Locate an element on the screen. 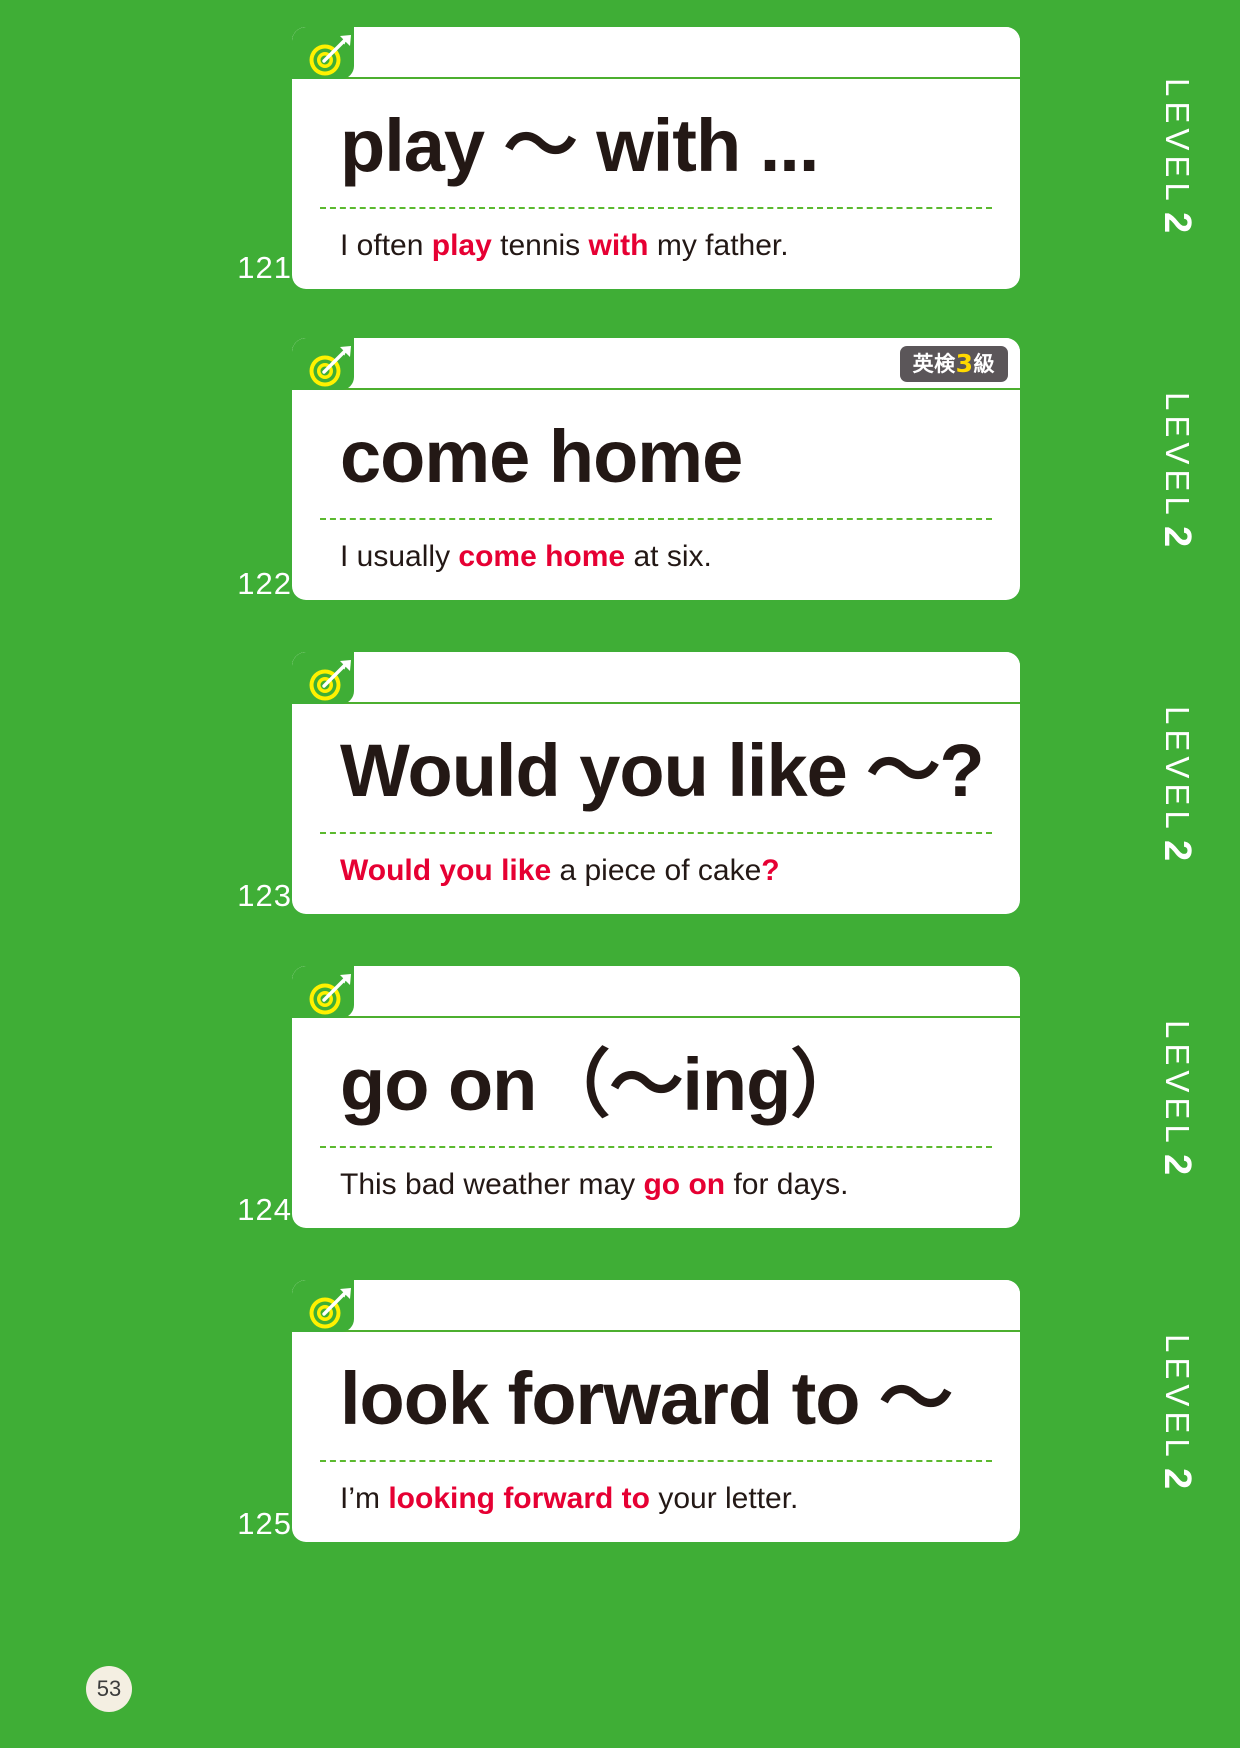  card-number: 121 is located at coordinates (264, 267).